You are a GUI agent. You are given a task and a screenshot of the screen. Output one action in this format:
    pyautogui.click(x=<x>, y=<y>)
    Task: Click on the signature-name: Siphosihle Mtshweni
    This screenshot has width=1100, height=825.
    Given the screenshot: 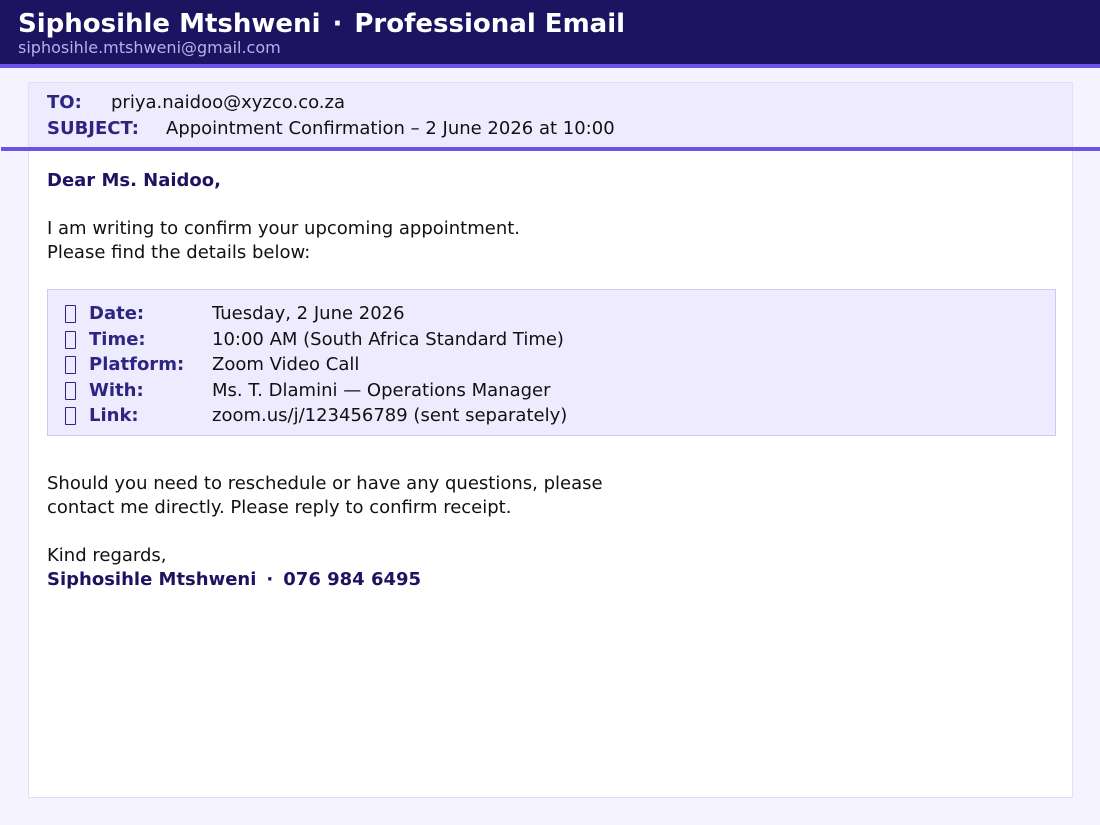 What is the action you would take?
    pyautogui.click(x=152, y=579)
    